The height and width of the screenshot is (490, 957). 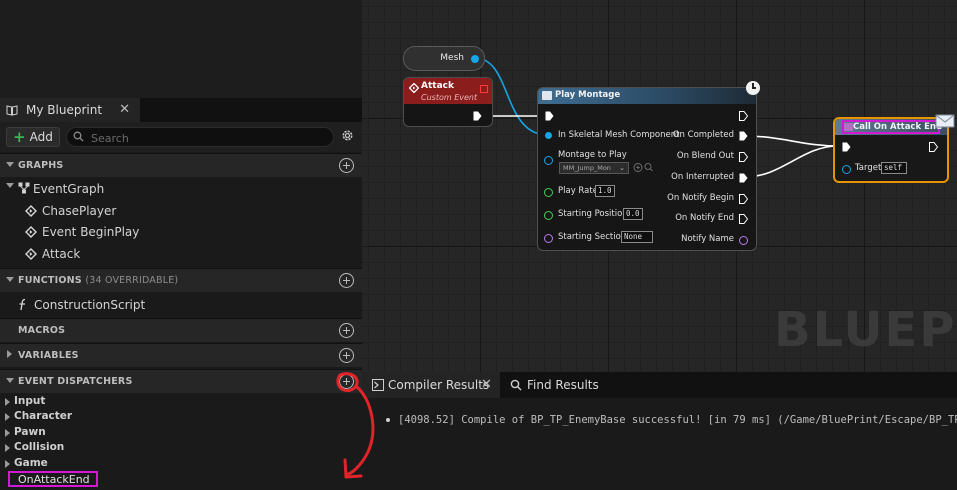 I want to click on search-box, so click(x=200, y=137).